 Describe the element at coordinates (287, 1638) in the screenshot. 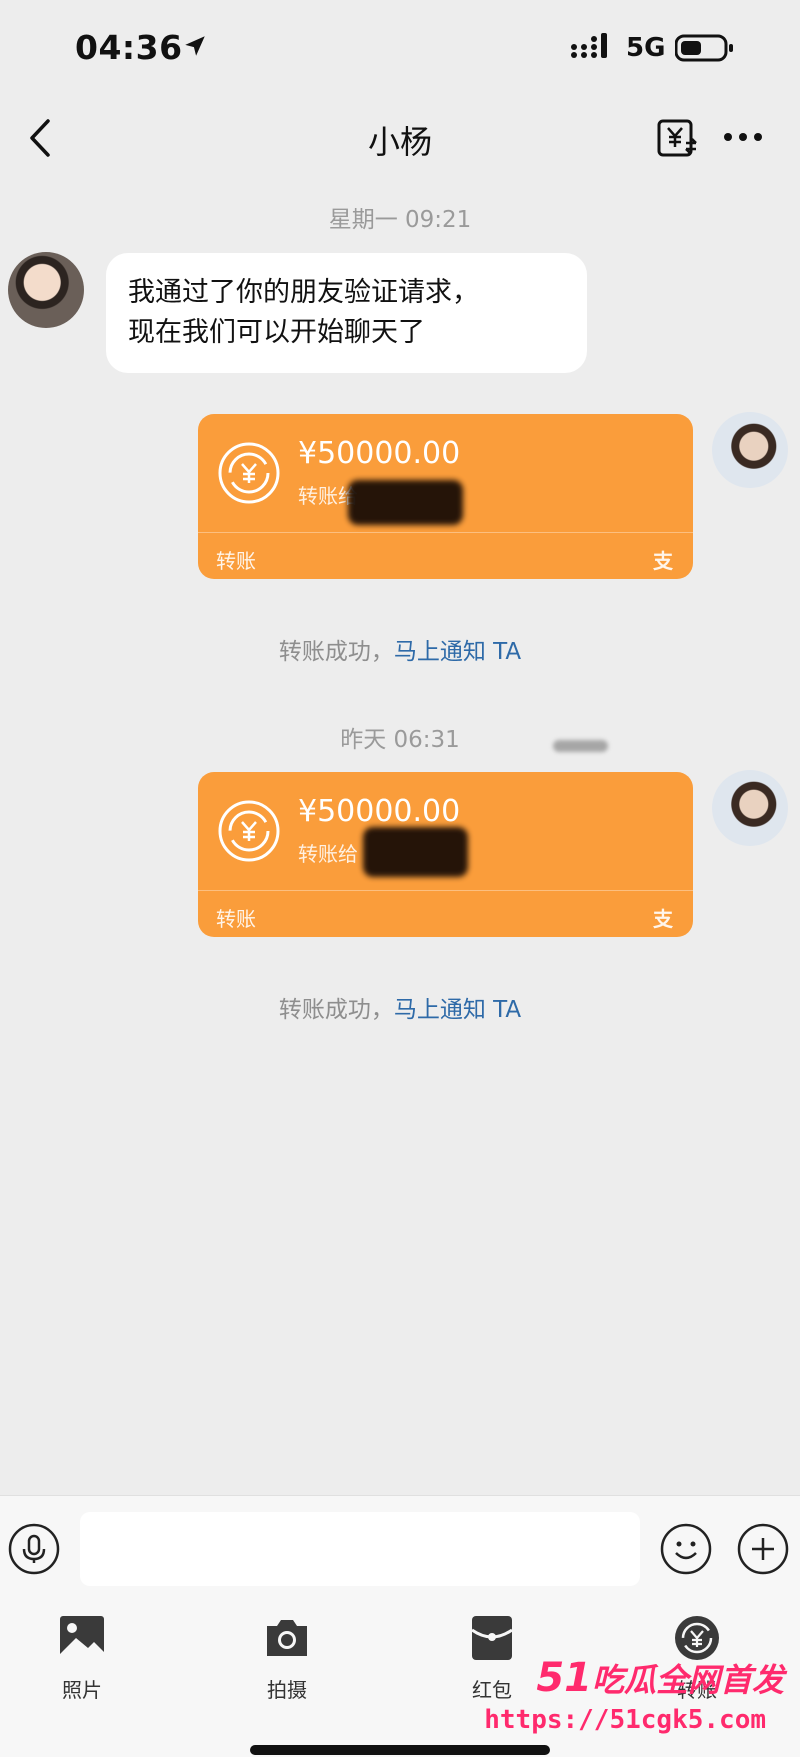

I see `camera-icon` at that location.